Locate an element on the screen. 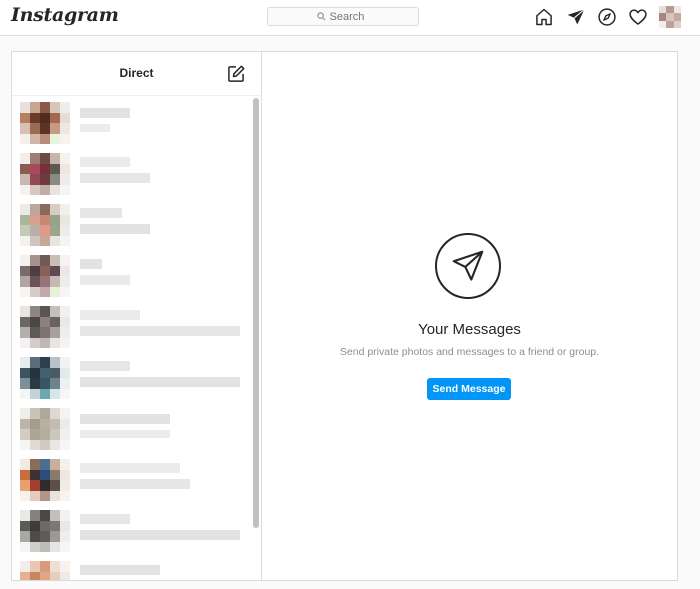  inbox-header: Direct is located at coordinates (136, 74).